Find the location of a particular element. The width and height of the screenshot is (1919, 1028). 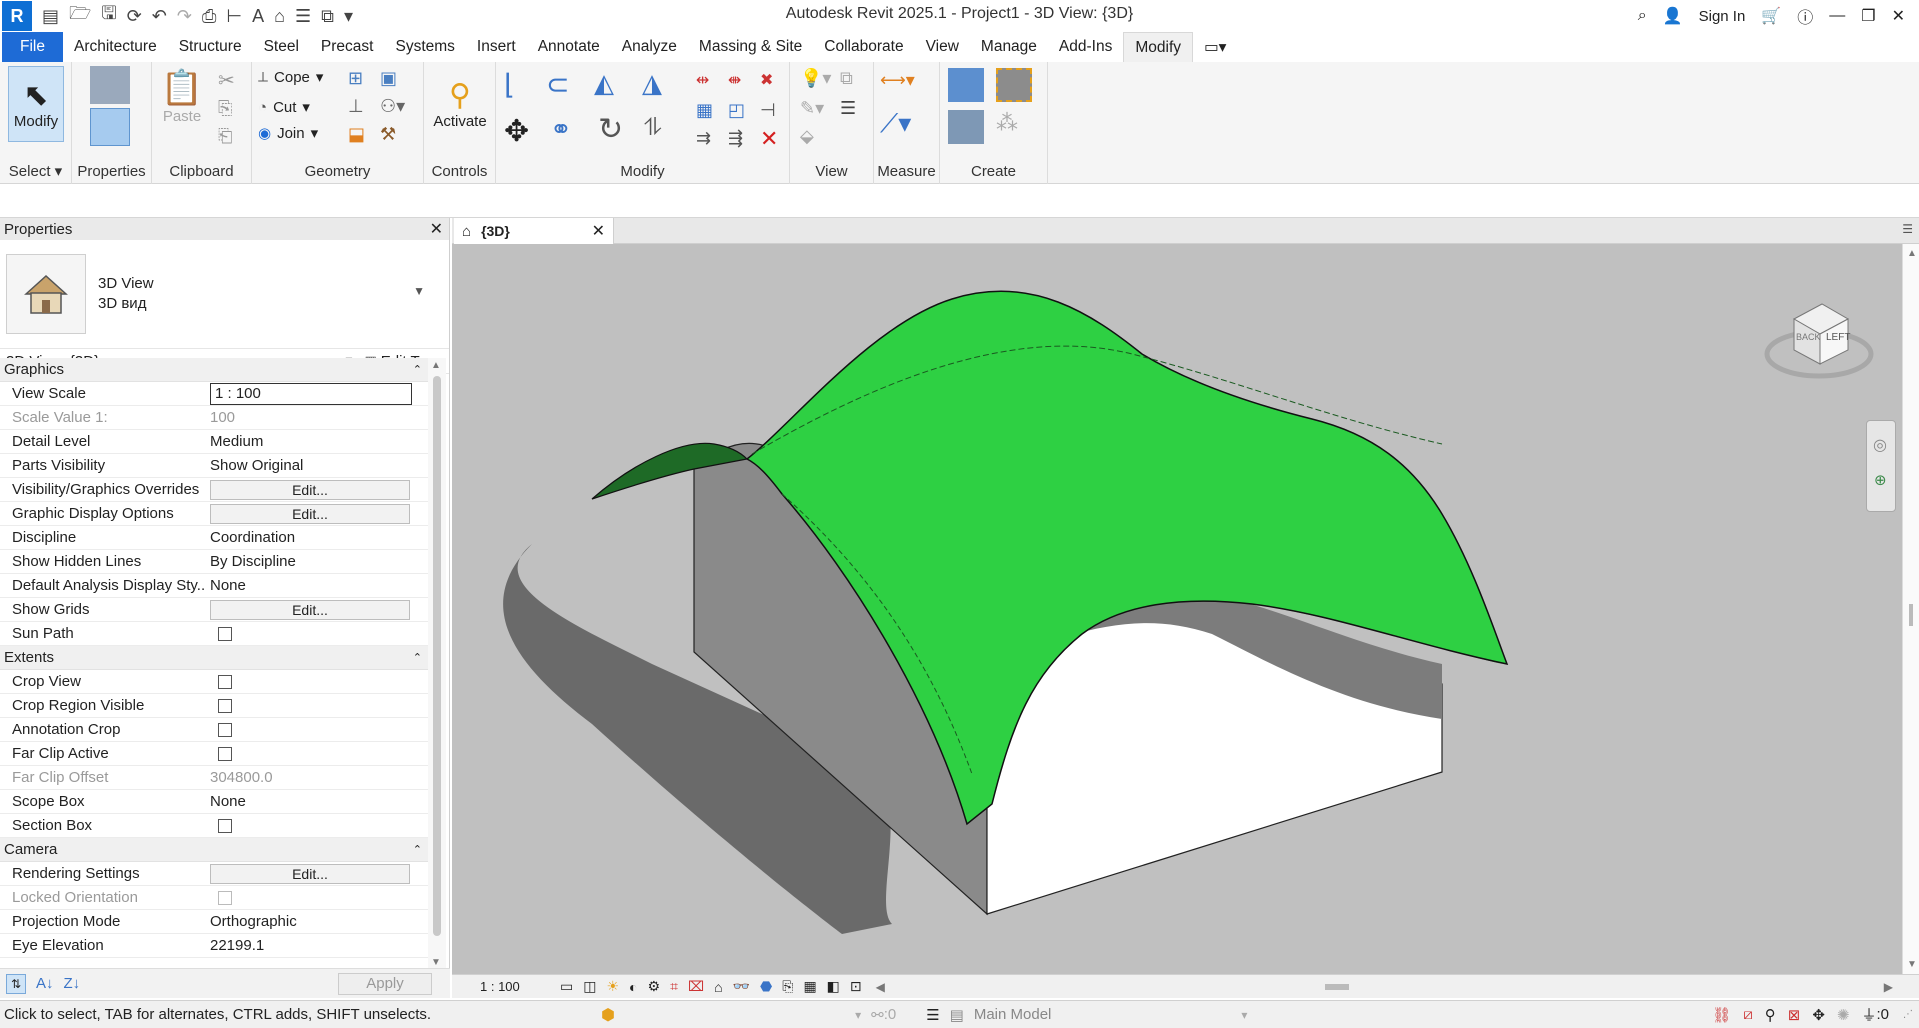

tab-architecture: Architecture is located at coordinates (115, 47).